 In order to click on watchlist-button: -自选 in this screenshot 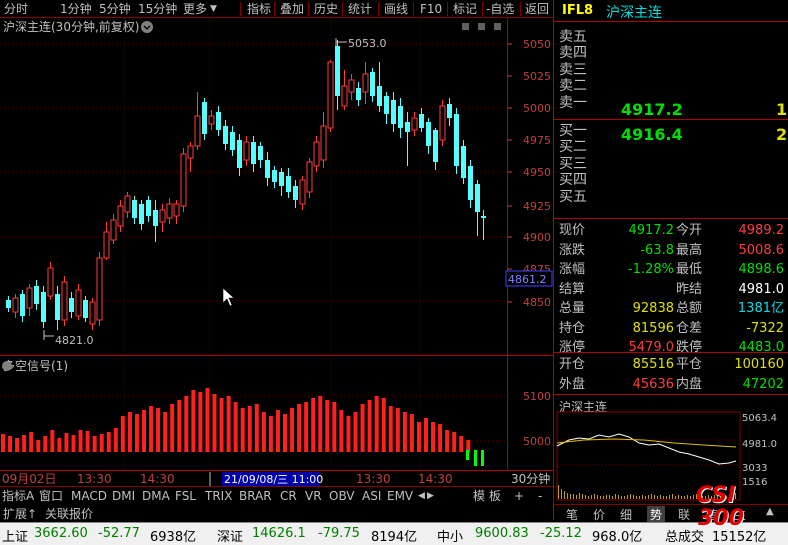, I will do `click(500, 9)`.